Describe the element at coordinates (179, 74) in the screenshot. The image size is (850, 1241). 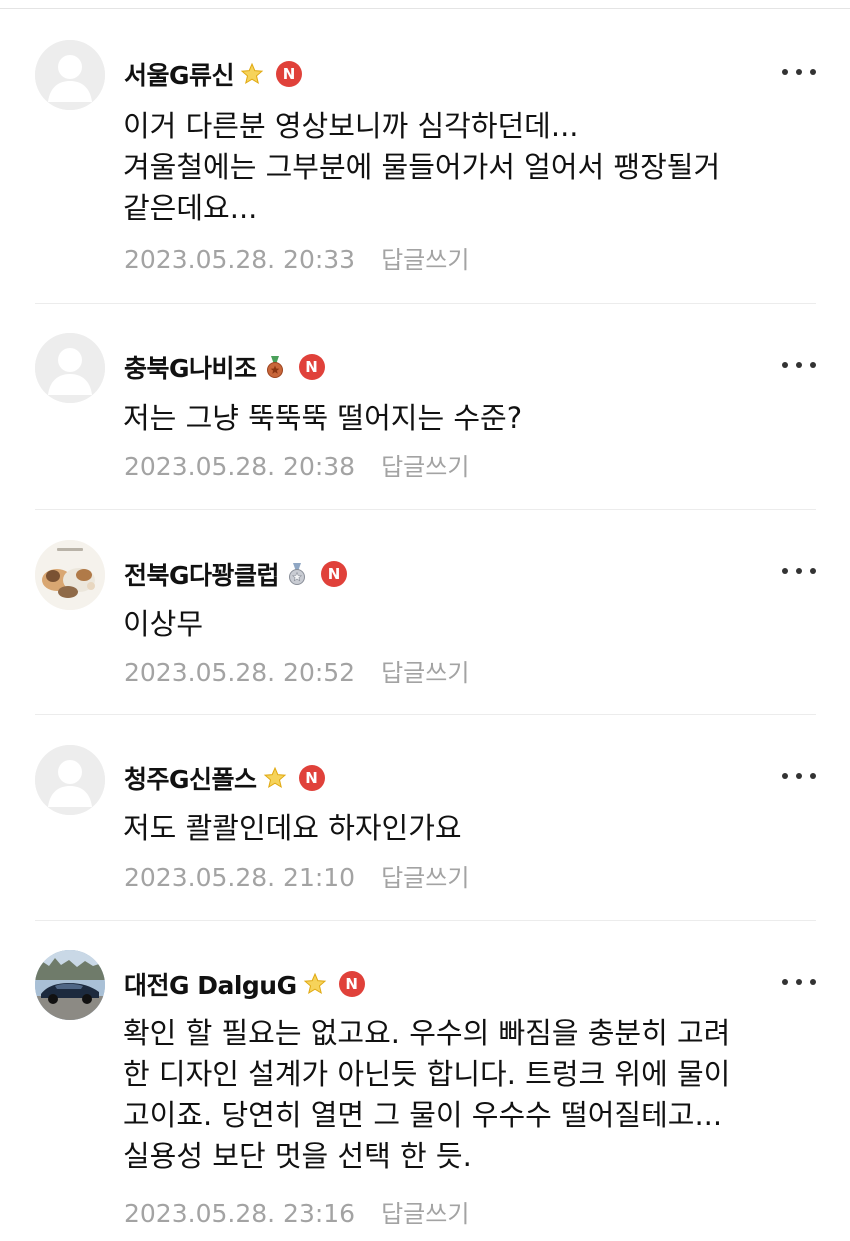
I see `nickname: 서울G류신` at that location.